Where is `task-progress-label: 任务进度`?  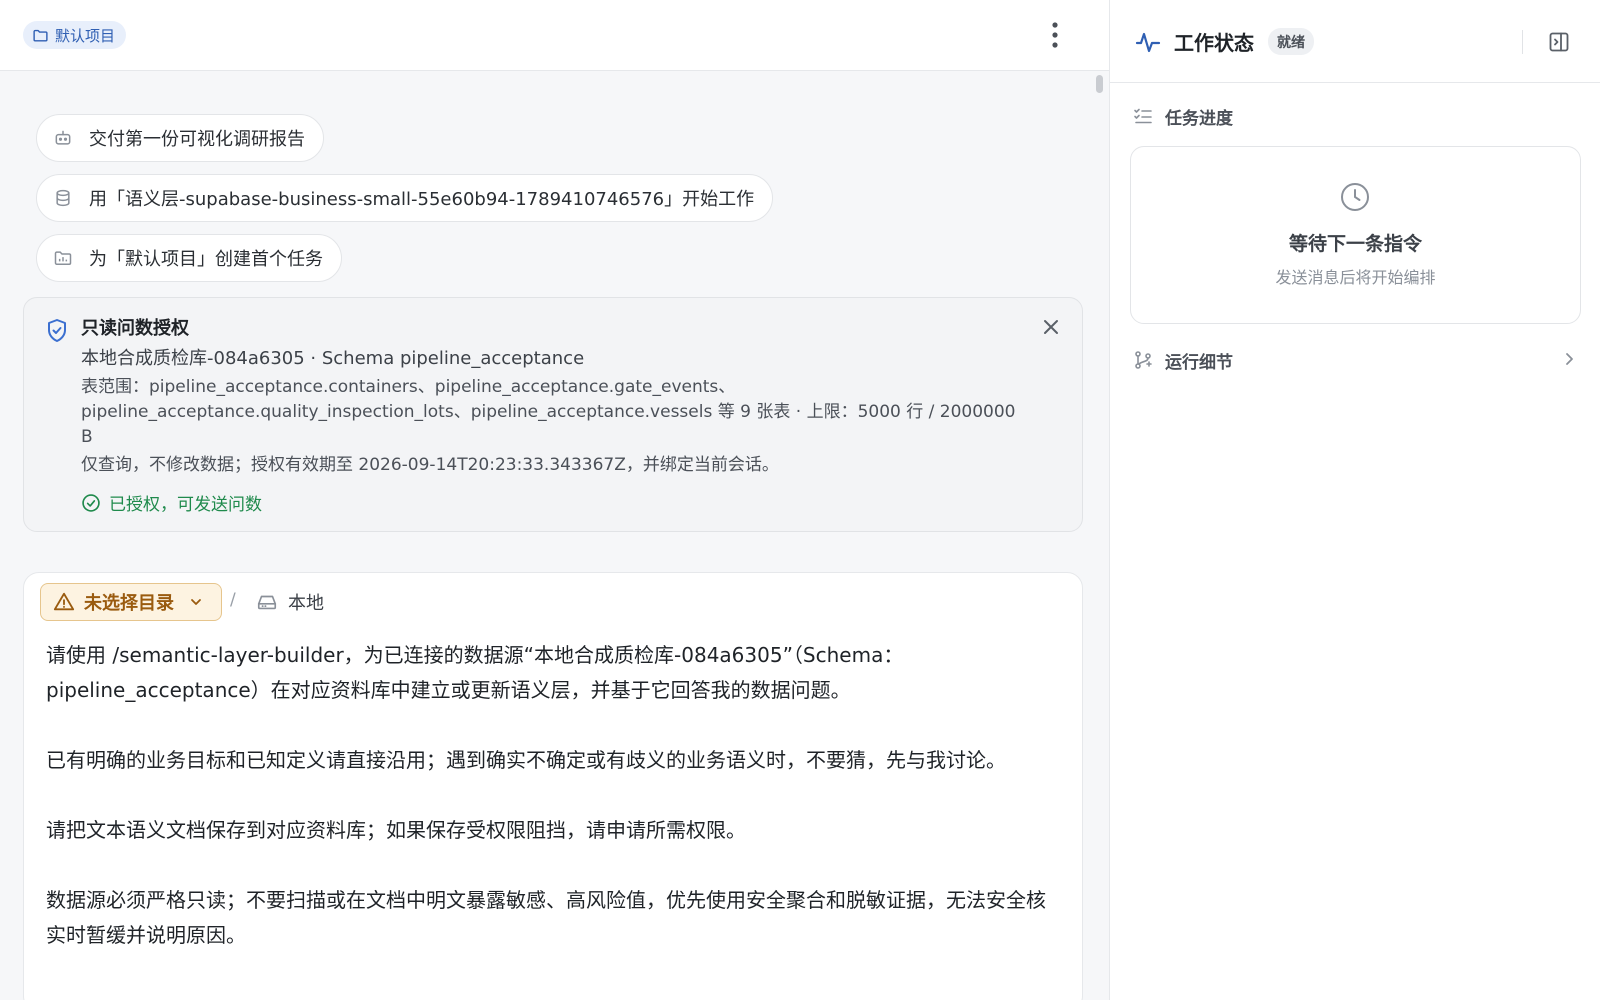 task-progress-label: 任务进度 is located at coordinates (1199, 118).